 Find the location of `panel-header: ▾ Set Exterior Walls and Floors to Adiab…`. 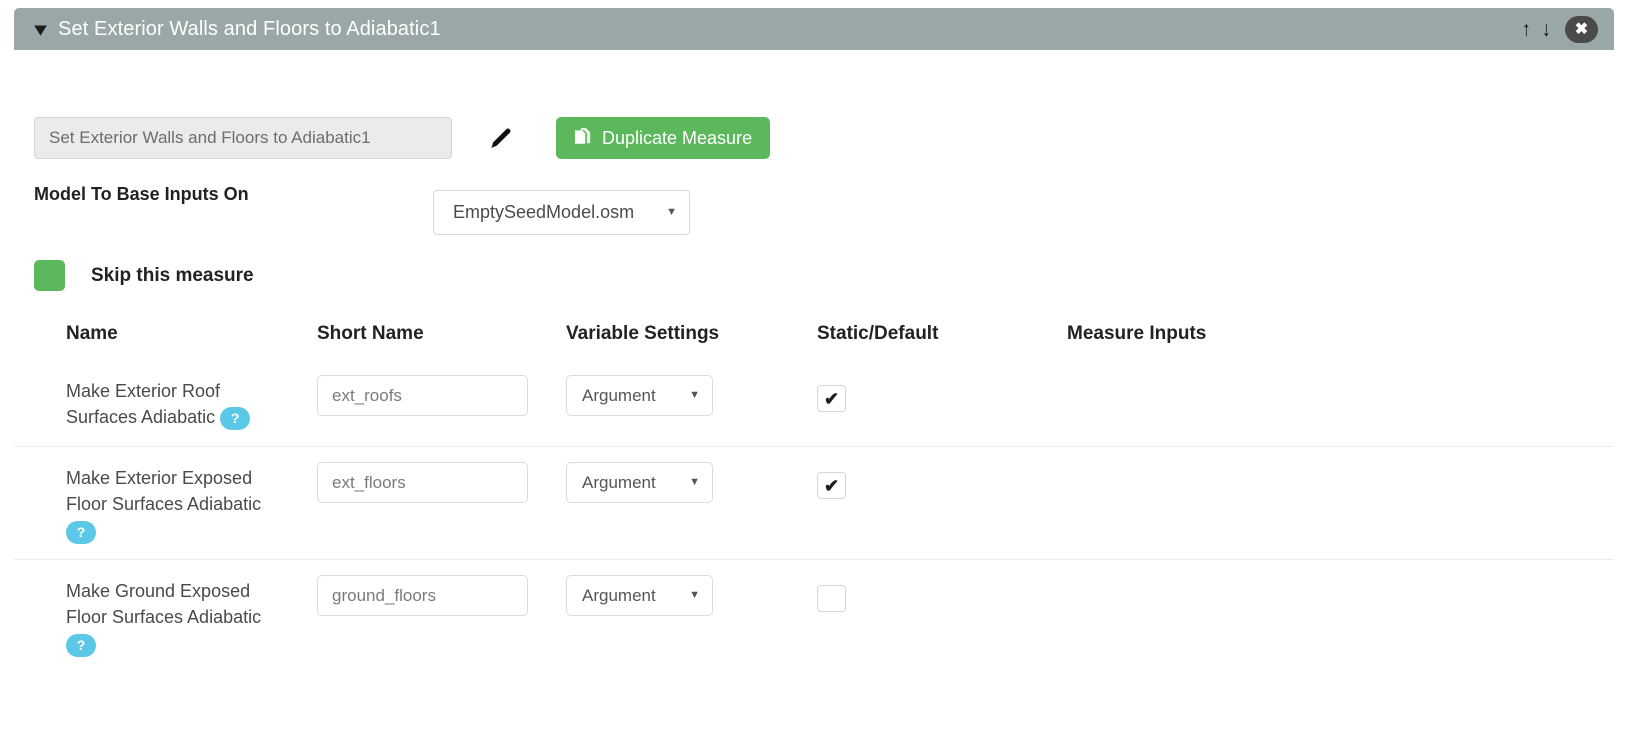

panel-header: ▾ Set Exterior Walls and Floors to Adiab… is located at coordinates (814, 29).